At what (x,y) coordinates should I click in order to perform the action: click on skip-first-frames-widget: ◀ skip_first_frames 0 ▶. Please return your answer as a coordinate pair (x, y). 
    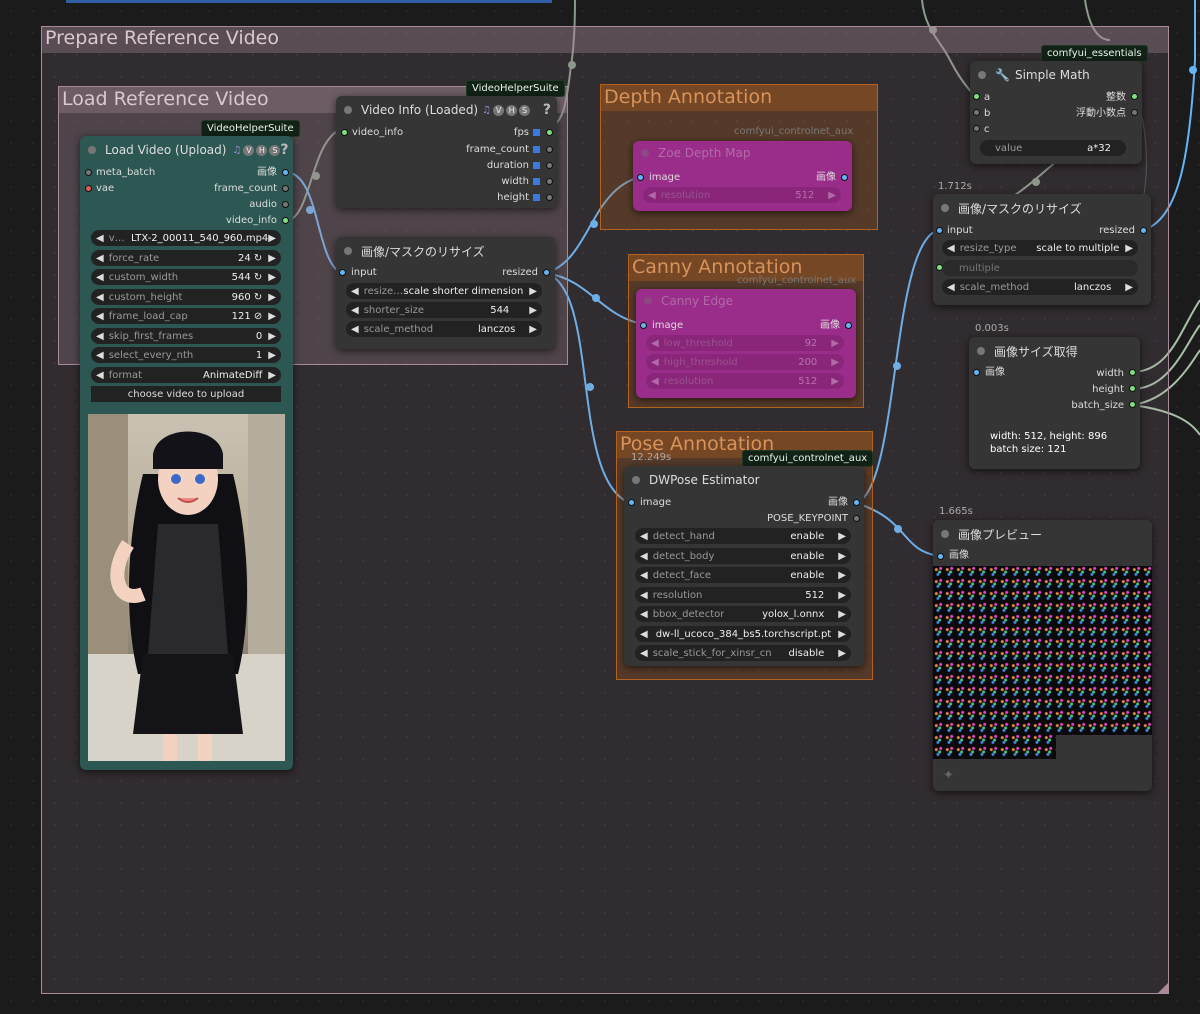
    Looking at the image, I should click on (186, 336).